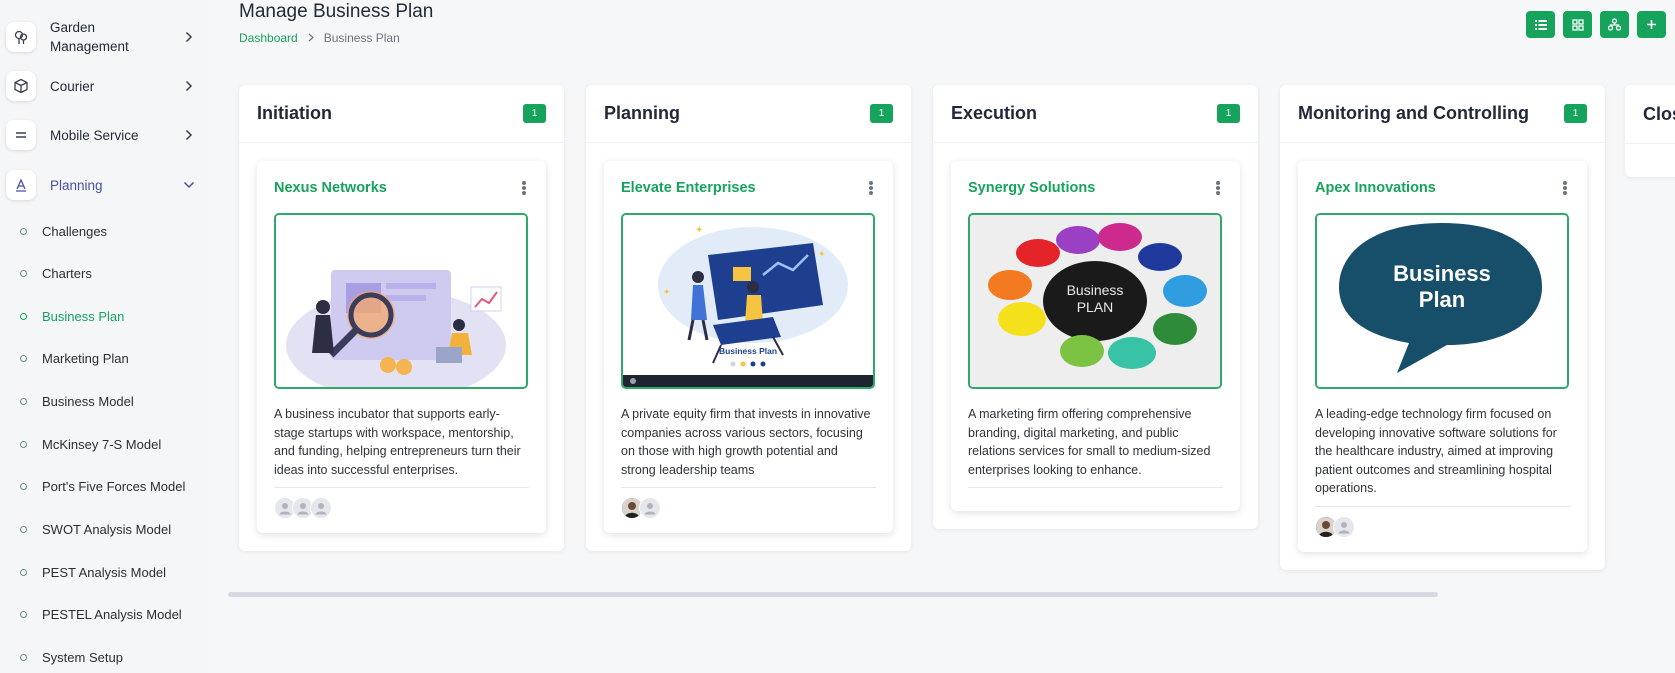 The width and height of the screenshot is (1675, 673). What do you see at coordinates (330, 188) in the screenshot?
I see `card-title: Nexus Networks` at bounding box center [330, 188].